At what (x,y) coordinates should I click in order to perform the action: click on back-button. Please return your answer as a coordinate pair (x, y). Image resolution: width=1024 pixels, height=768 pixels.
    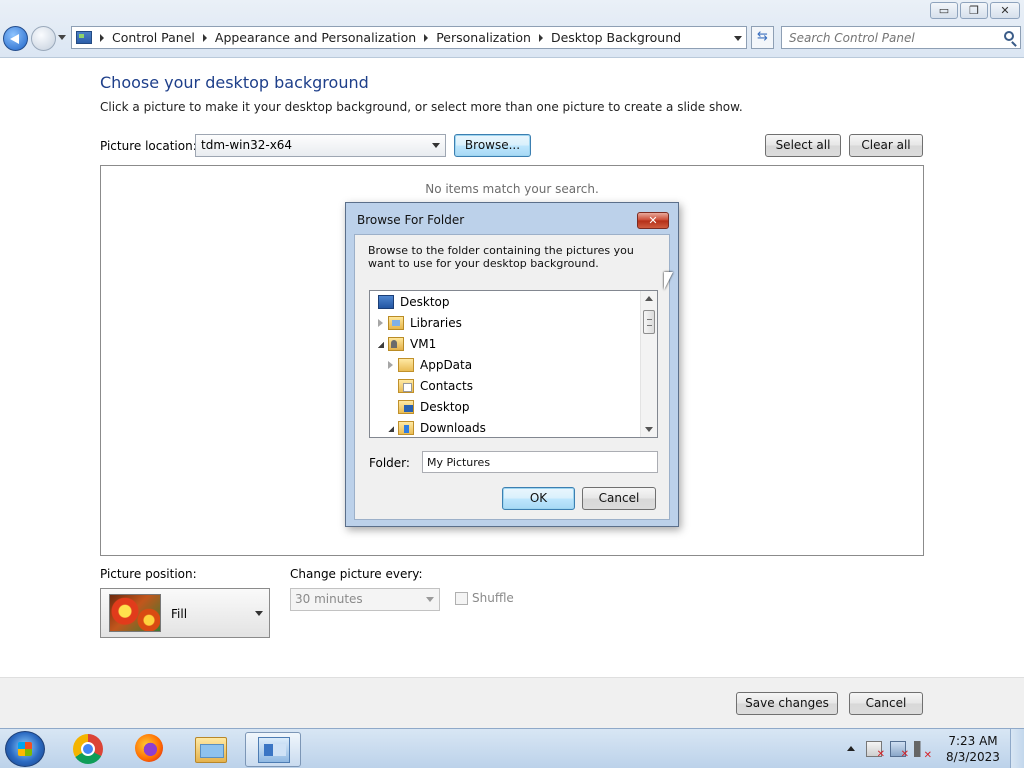
    Looking at the image, I should click on (15, 38).